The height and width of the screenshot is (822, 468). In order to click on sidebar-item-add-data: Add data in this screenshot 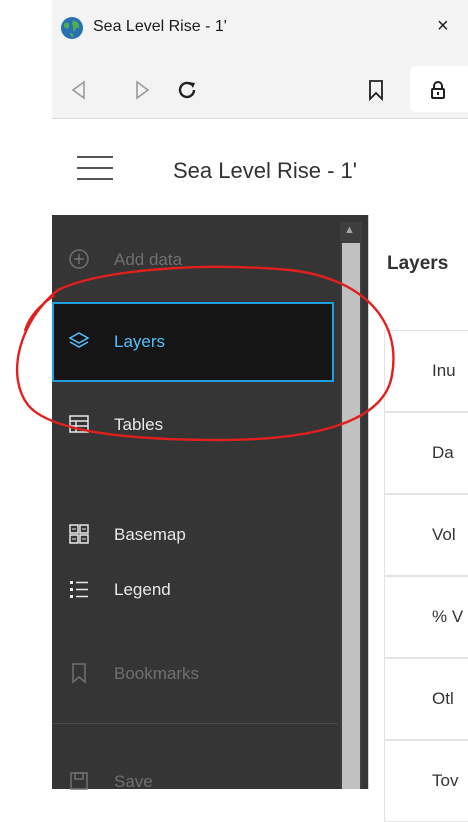, I will do `click(193, 260)`.